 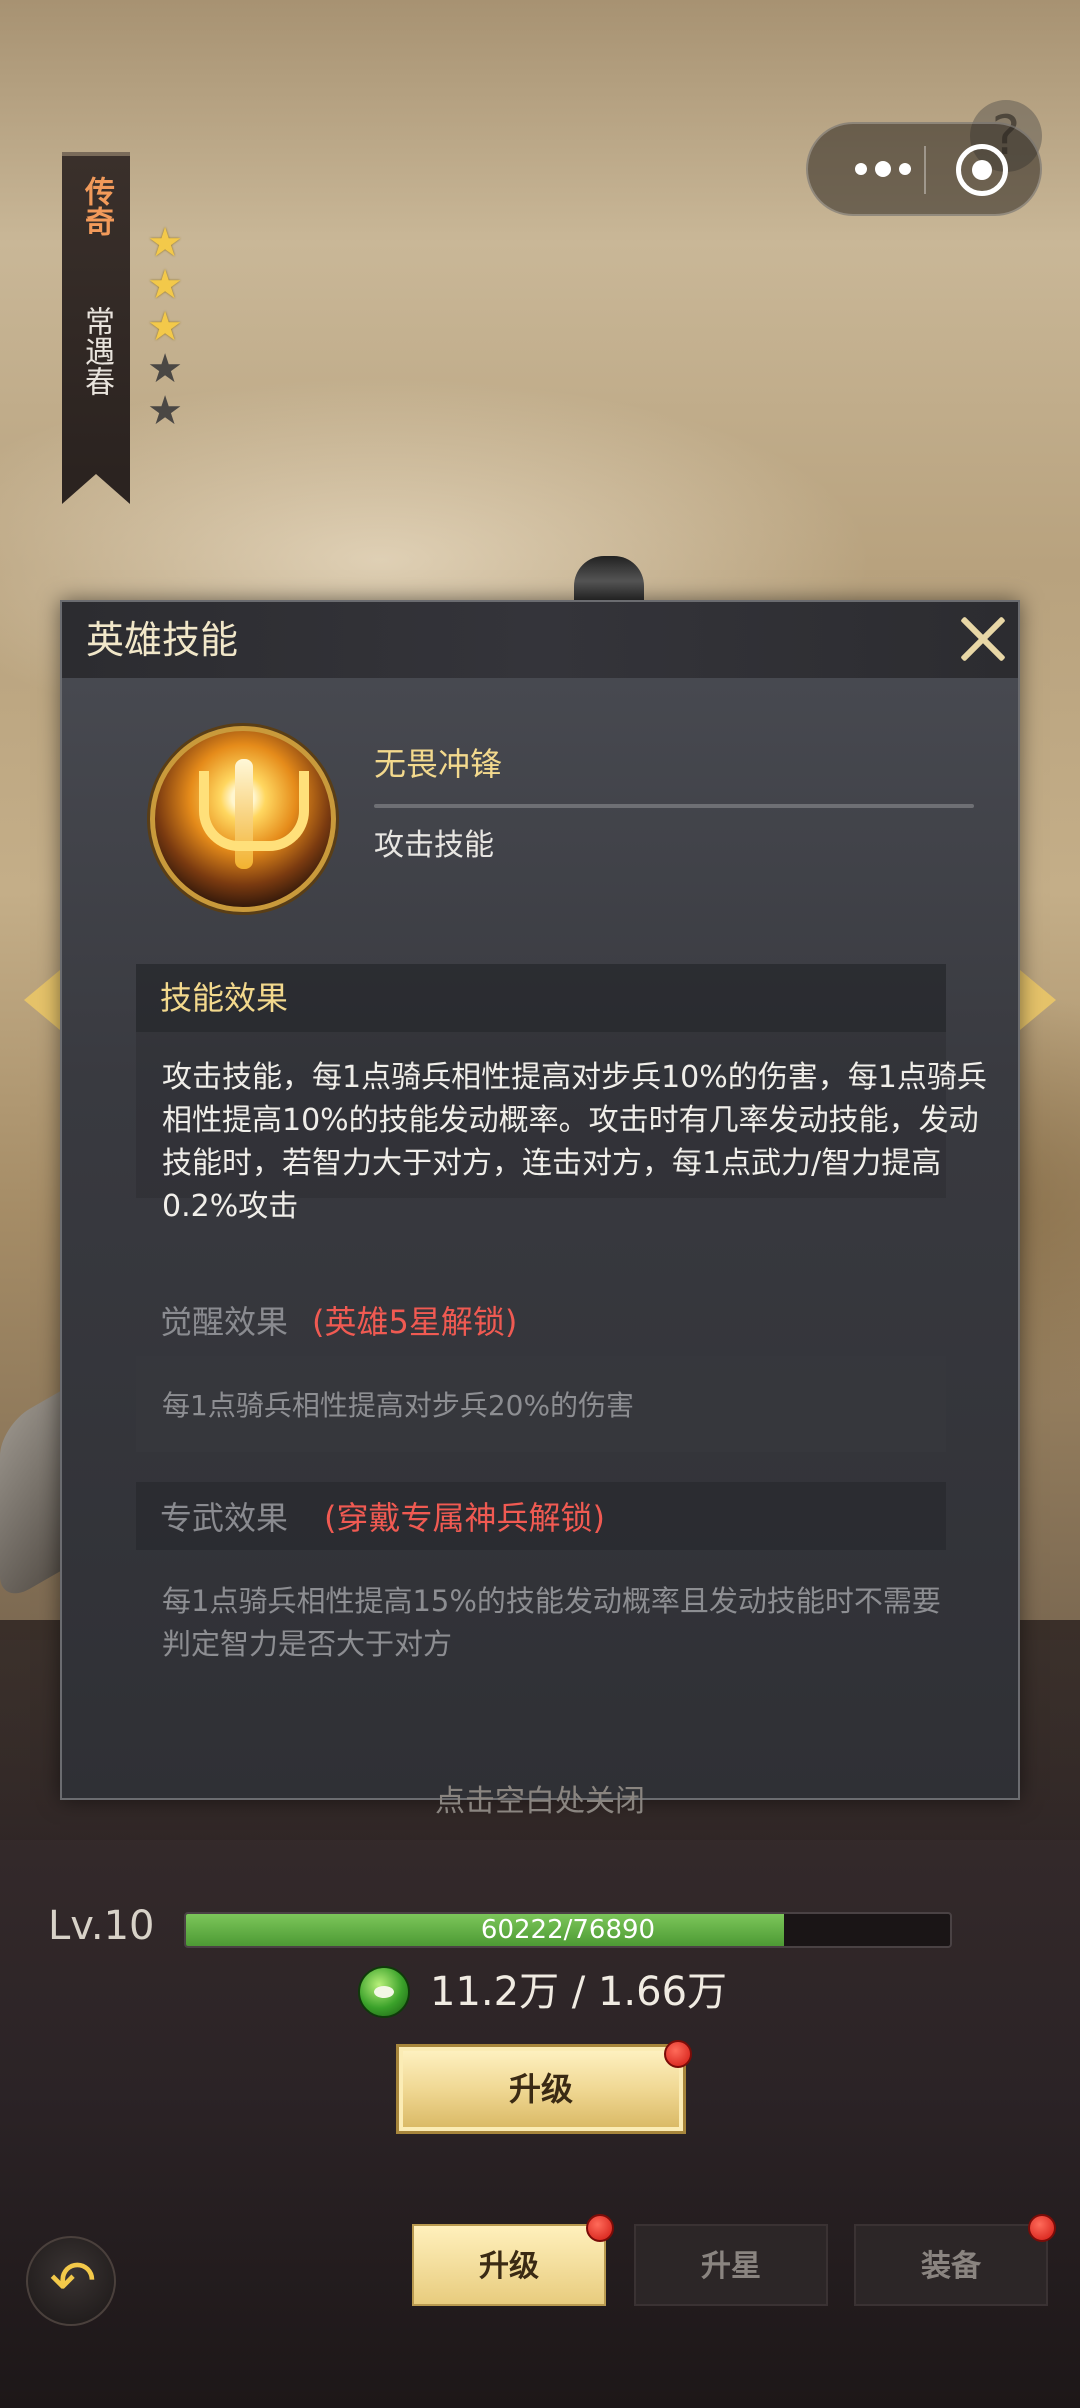 I want to click on hero-banner: 传奇 常遇春, so click(x=96, y=328).